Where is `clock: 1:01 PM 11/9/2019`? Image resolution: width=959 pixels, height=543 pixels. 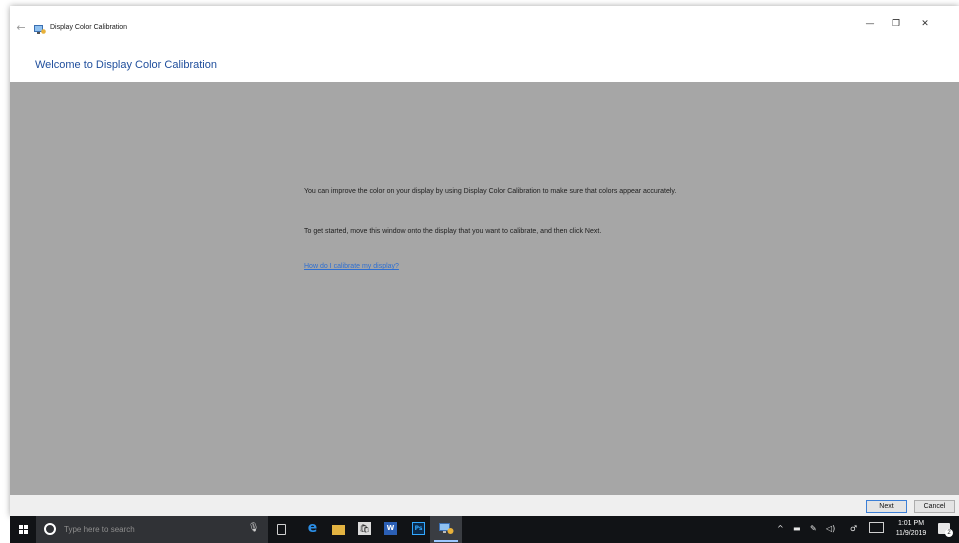 clock: 1:01 PM 11/9/2019 is located at coordinates (911, 529).